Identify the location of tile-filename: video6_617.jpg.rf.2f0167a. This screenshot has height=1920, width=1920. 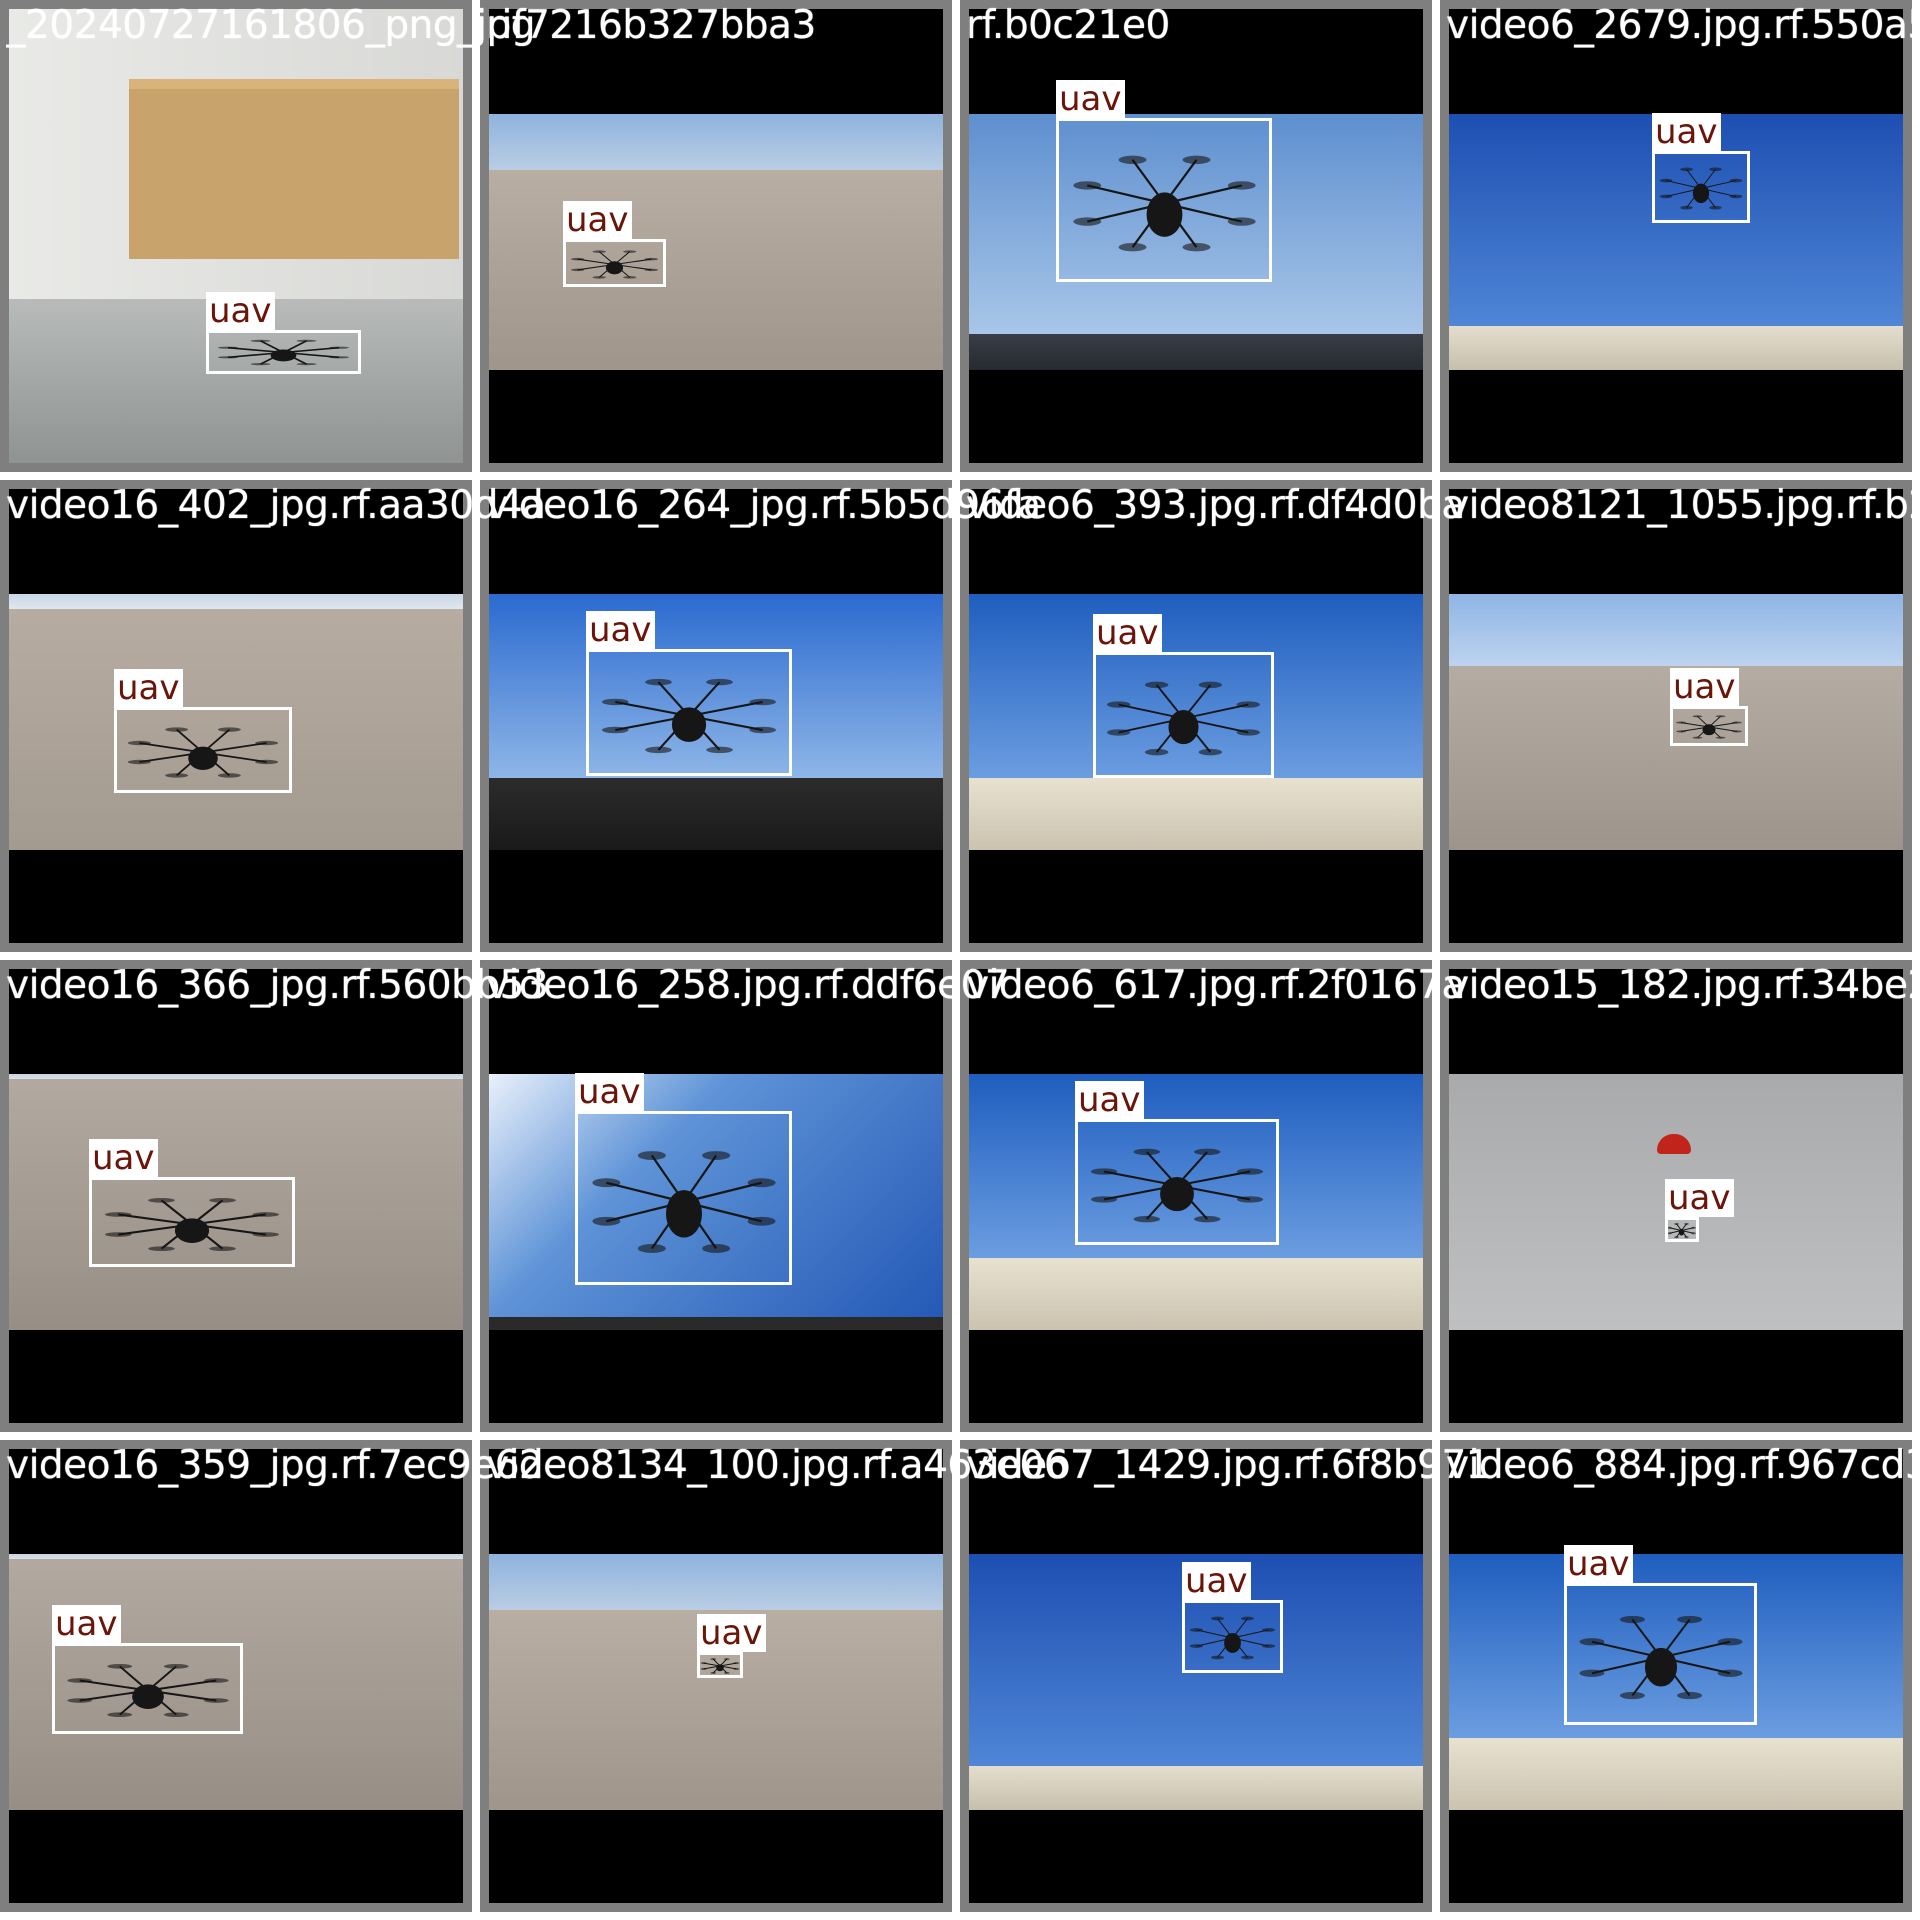
(1215, 986).